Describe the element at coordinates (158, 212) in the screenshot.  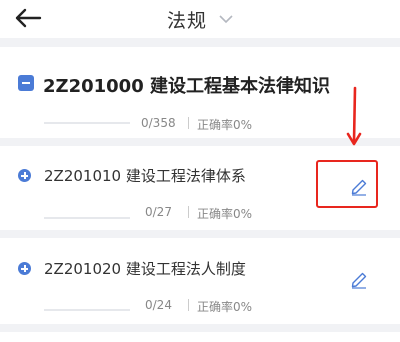
I see `item-count: 0/27` at that location.